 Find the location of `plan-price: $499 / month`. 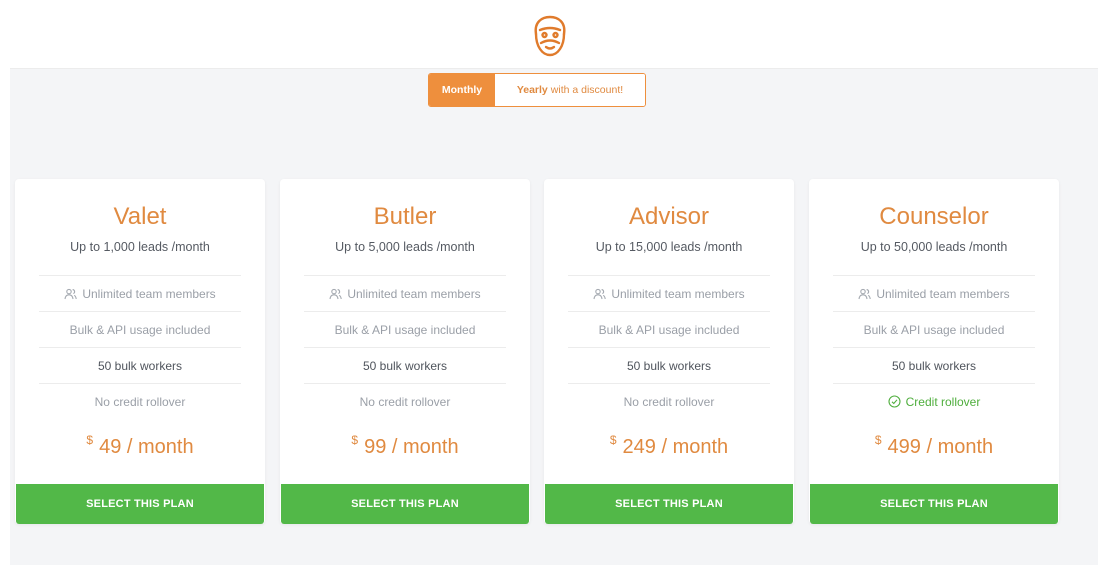

plan-price: $499 / month is located at coordinates (934, 446).